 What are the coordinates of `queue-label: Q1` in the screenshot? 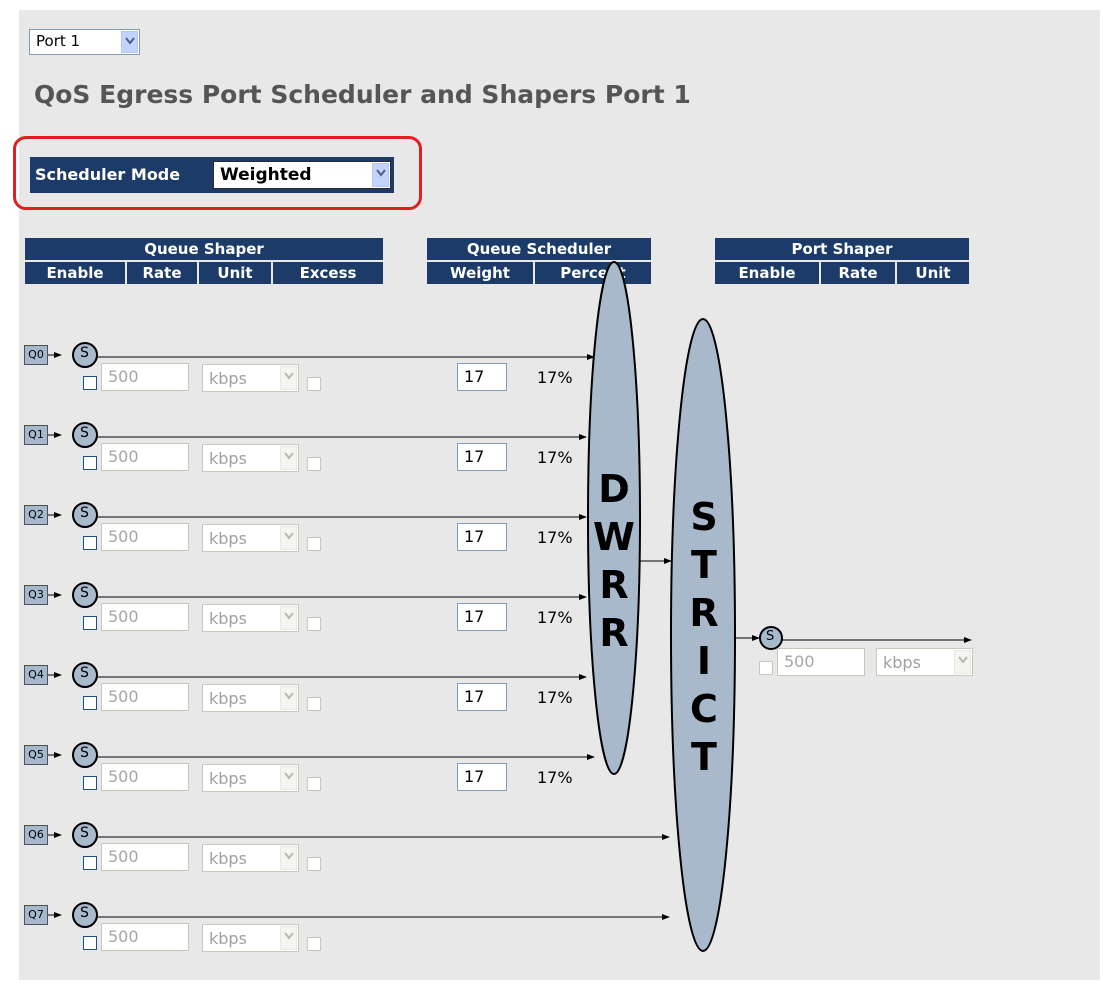 It's located at (36, 435).